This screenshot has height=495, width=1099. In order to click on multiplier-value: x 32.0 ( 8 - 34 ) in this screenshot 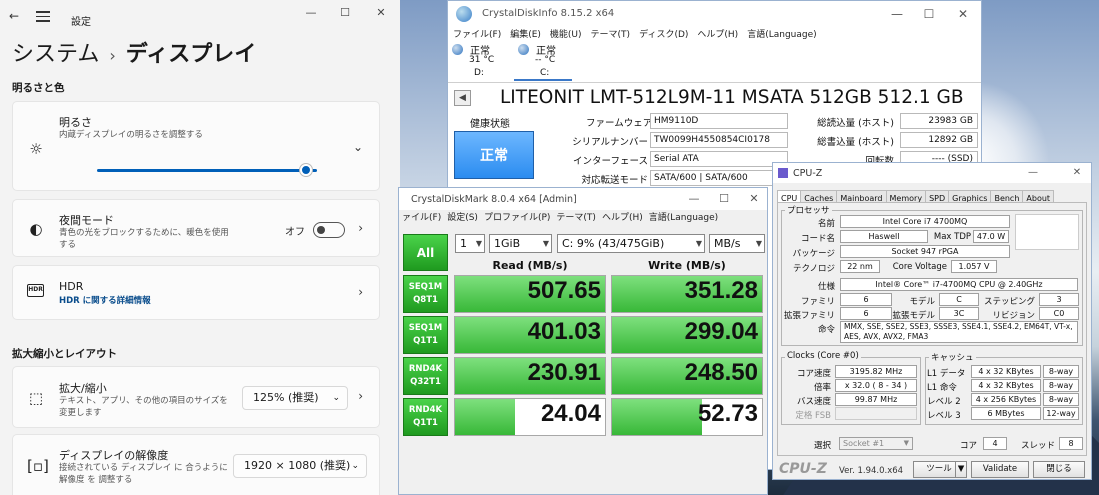, I will do `click(876, 385)`.